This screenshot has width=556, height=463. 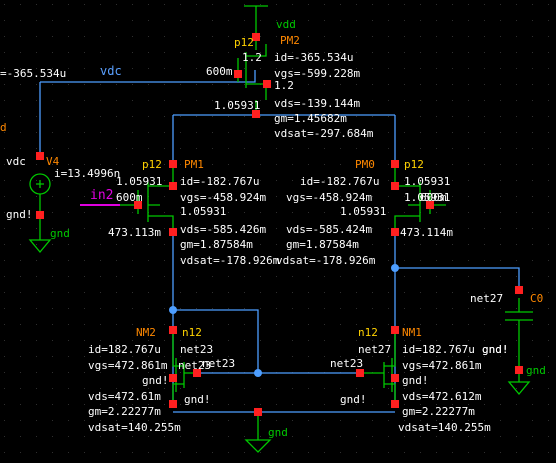 I want to click on nm1-name: NM1, so click(x=412, y=332).